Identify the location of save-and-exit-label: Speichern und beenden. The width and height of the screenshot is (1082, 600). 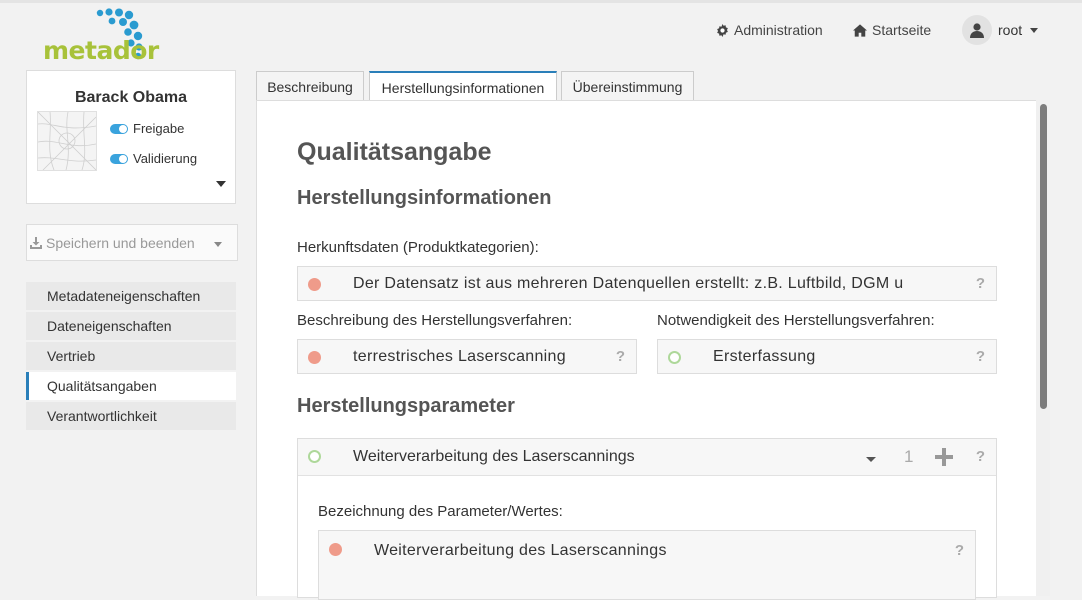
(120, 242).